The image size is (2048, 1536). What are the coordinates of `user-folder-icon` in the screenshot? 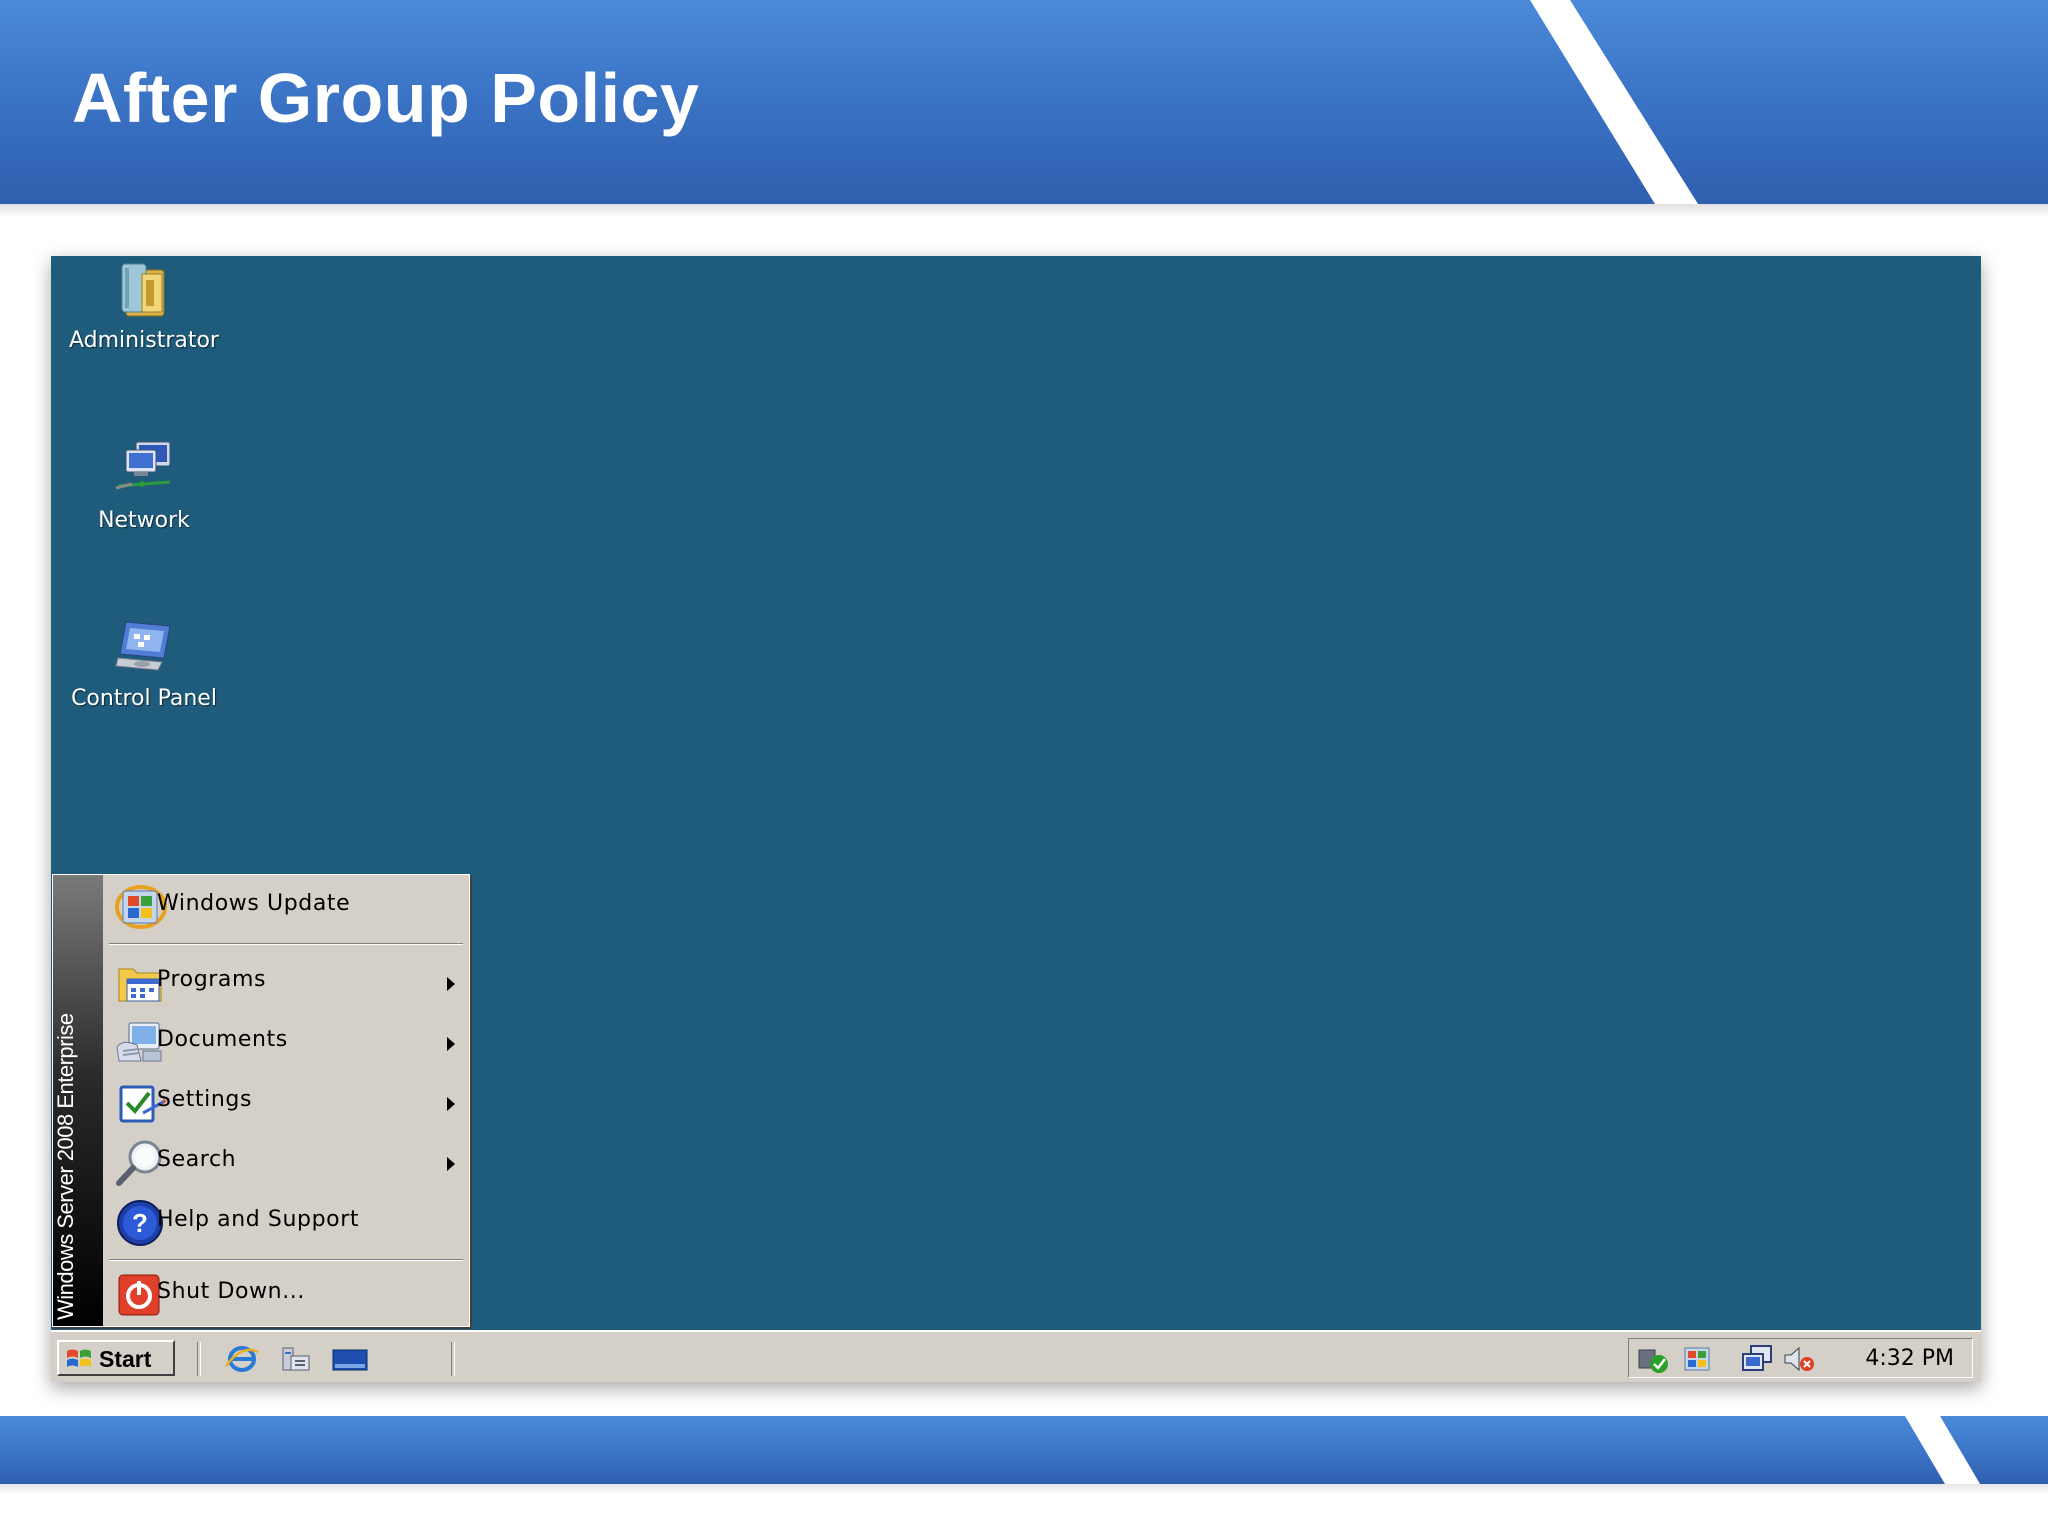 It's located at (143, 290).